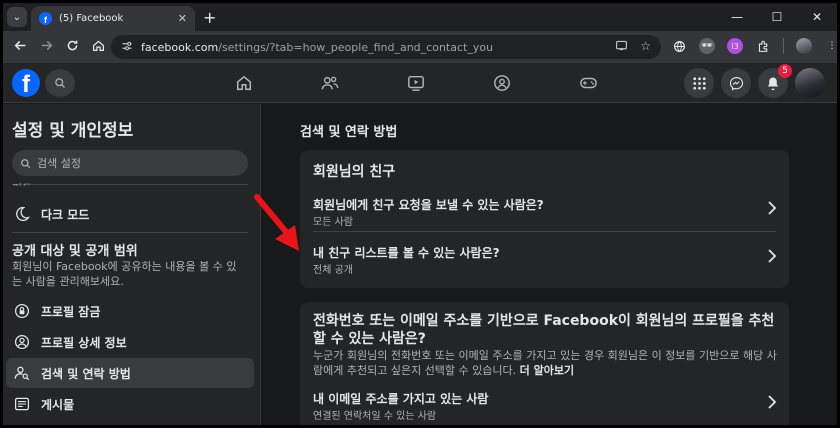 Image resolution: width=840 pixels, height=428 pixels. I want to click on facebook-favicon-icon: f, so click(45, 18).